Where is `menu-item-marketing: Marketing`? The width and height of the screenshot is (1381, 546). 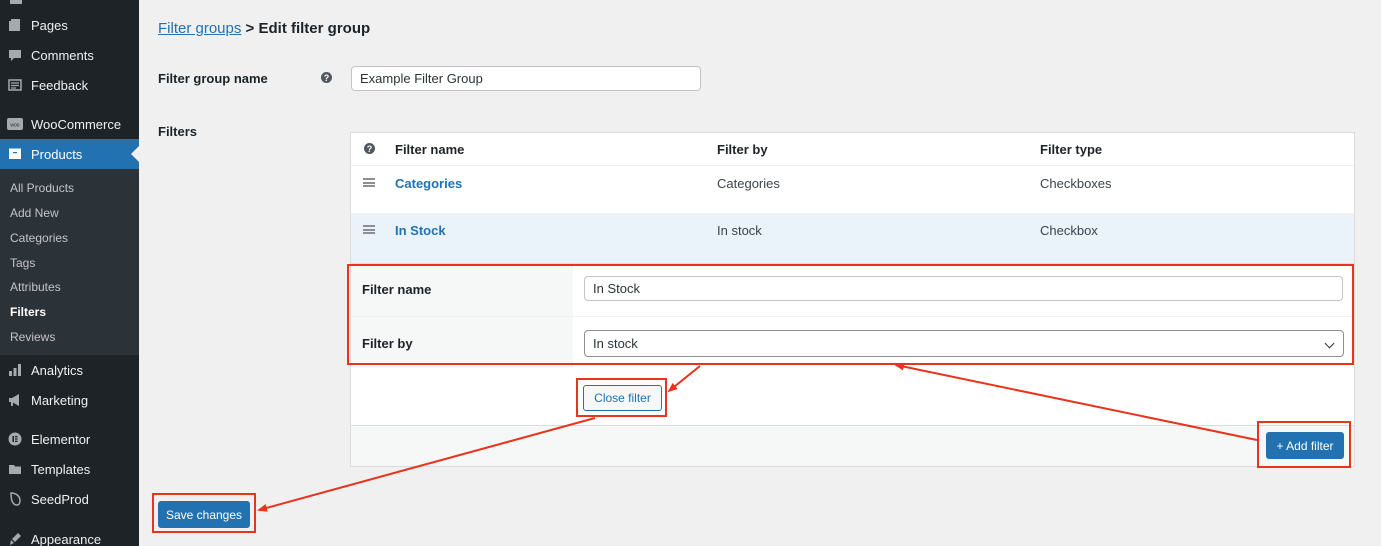
menu-item-marketing: Marketing is located at coordinates (69, 400).